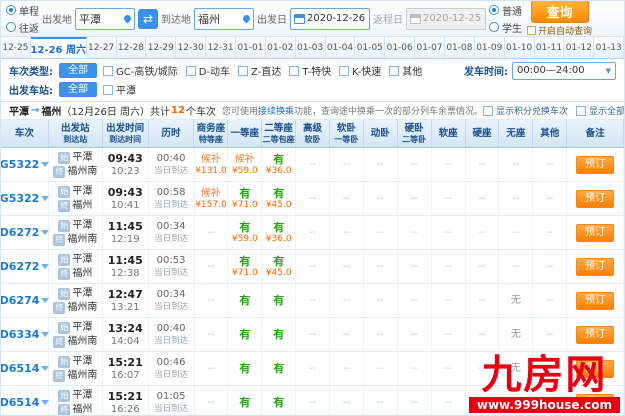 Image resolution: width=625 pixels, height=416 pixels. I want to click on display-toggle-显示积分兑换车次: 显示积分兑换车次, so click(525, 110).